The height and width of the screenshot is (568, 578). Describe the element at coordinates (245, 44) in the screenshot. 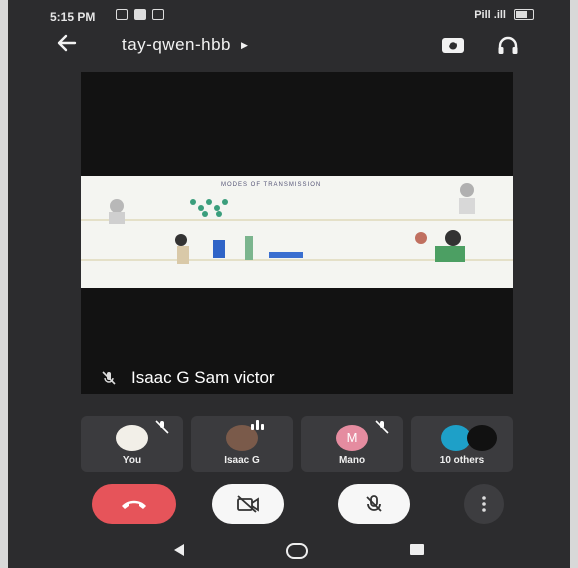

I see `caret-right-icon: ▶` at that location.